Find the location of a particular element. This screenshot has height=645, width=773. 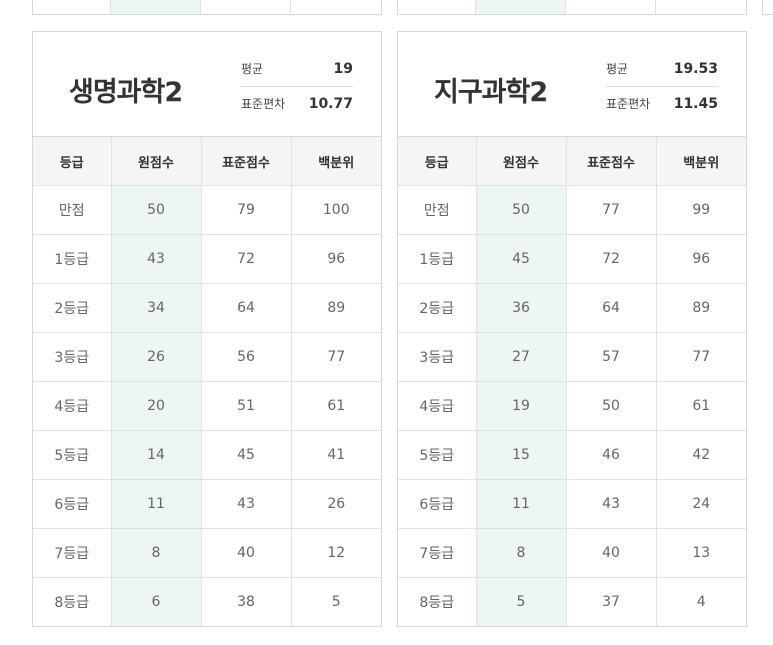

percentile-cell: 13 is located at coordinates (701, 553).